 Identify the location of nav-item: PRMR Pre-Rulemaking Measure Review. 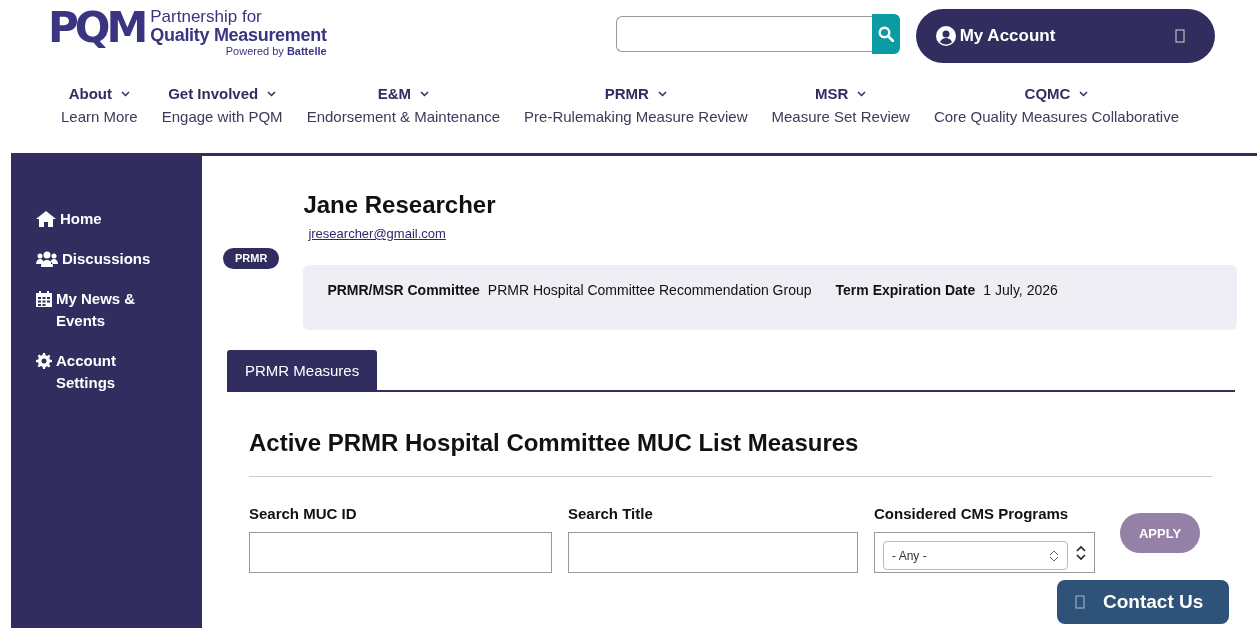
(636, 105).